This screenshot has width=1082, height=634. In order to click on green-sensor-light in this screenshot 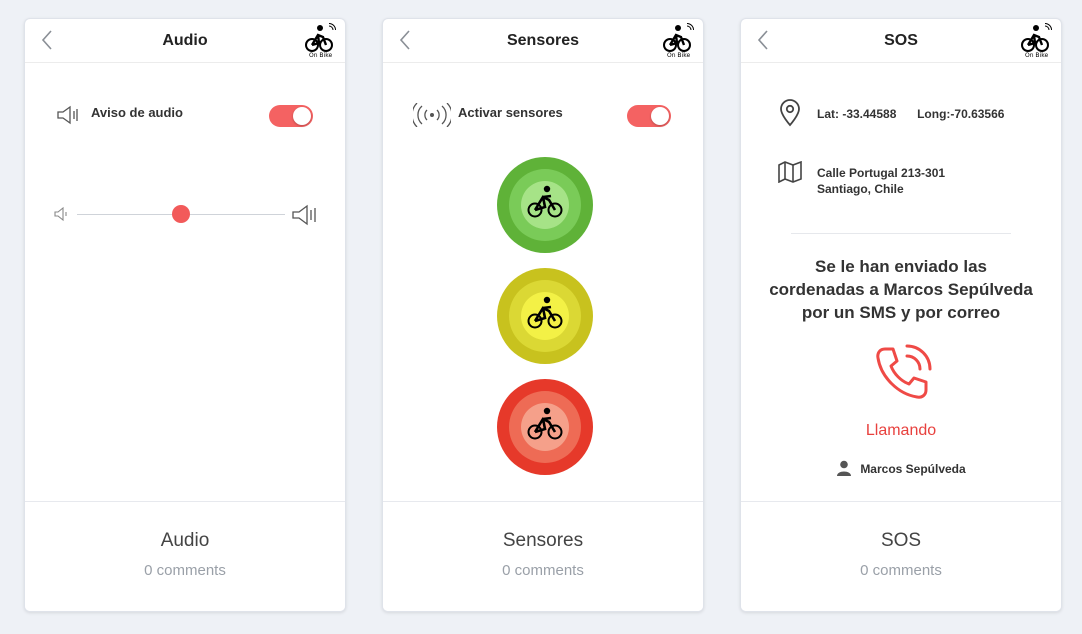, I will do `click(545, 205)`.